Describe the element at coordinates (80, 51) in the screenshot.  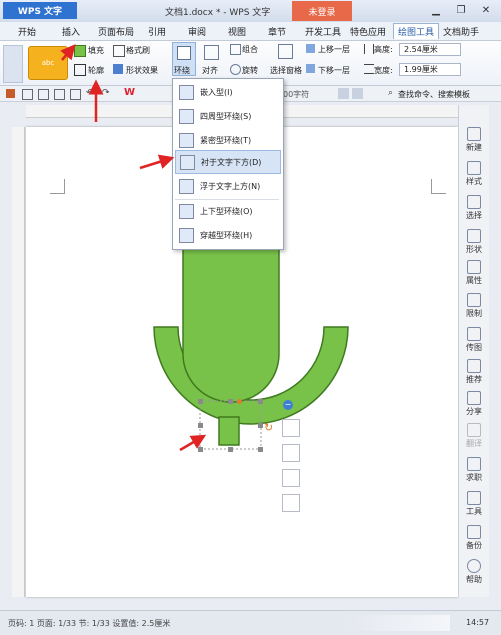
I see `fill-icon` at that location.